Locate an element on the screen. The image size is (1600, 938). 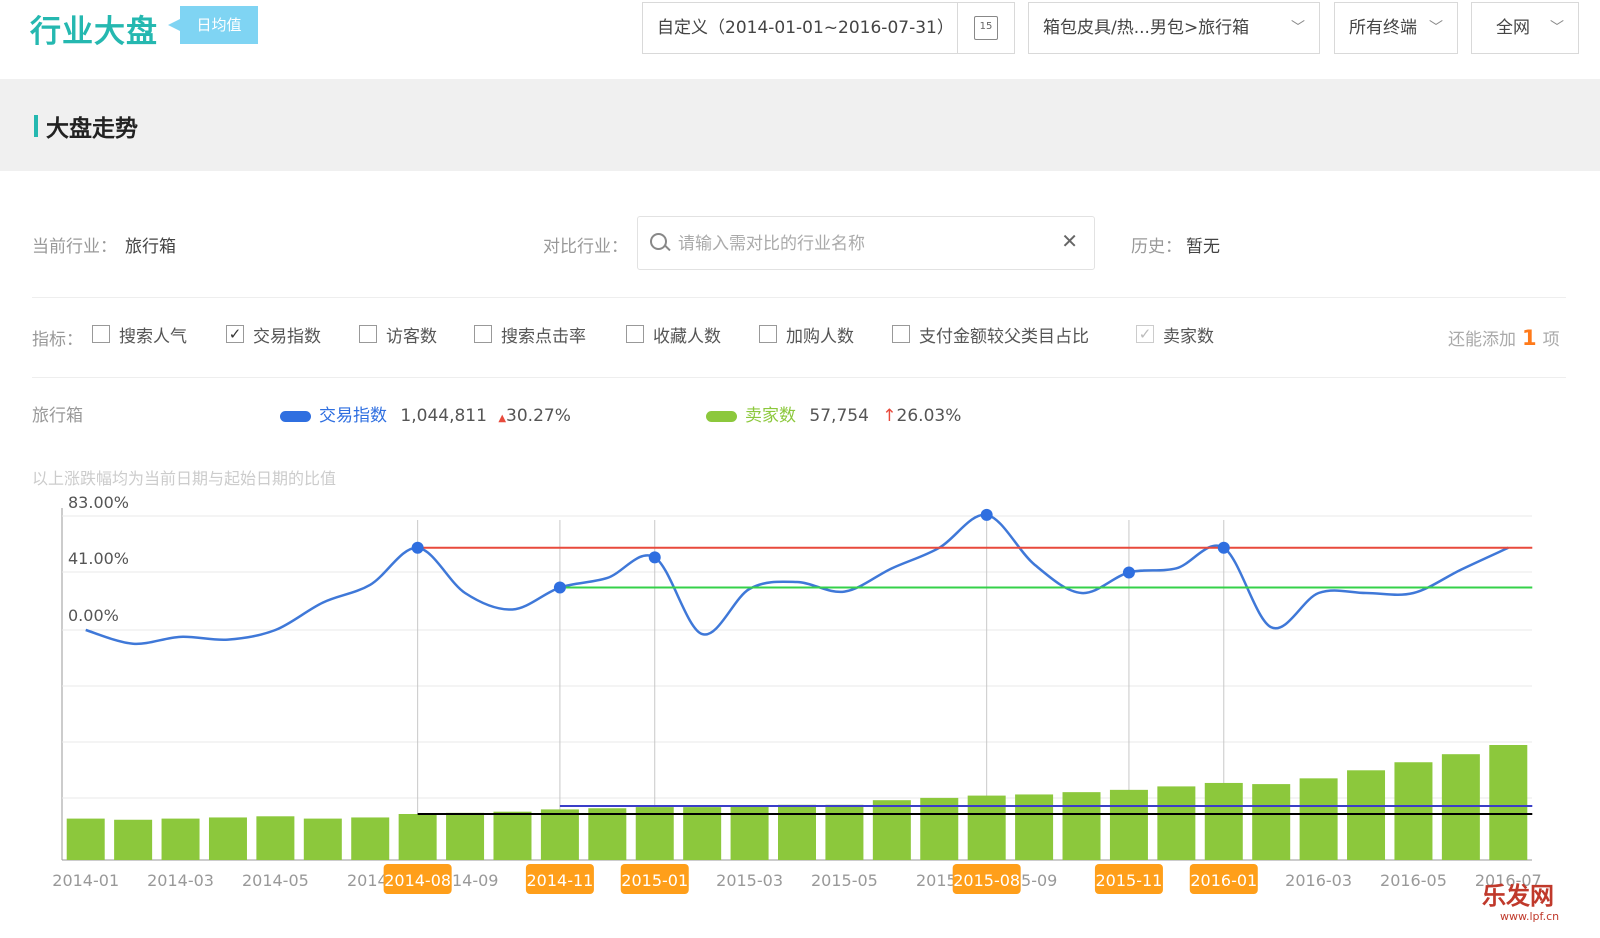
x-tick-label: 2016-05 is located at coordinates (1413, 880).